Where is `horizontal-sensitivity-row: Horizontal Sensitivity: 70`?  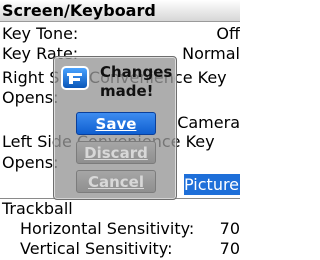
horizontal-sensitivity-row: Horizontal Sensitivity: 70 is located at coordinates (120, 229).